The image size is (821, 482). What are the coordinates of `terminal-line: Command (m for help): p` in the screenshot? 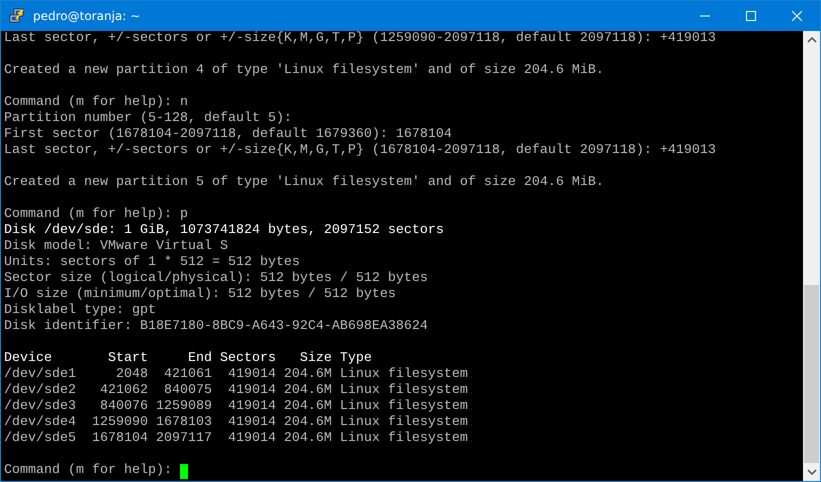 It's located at (96, 215).